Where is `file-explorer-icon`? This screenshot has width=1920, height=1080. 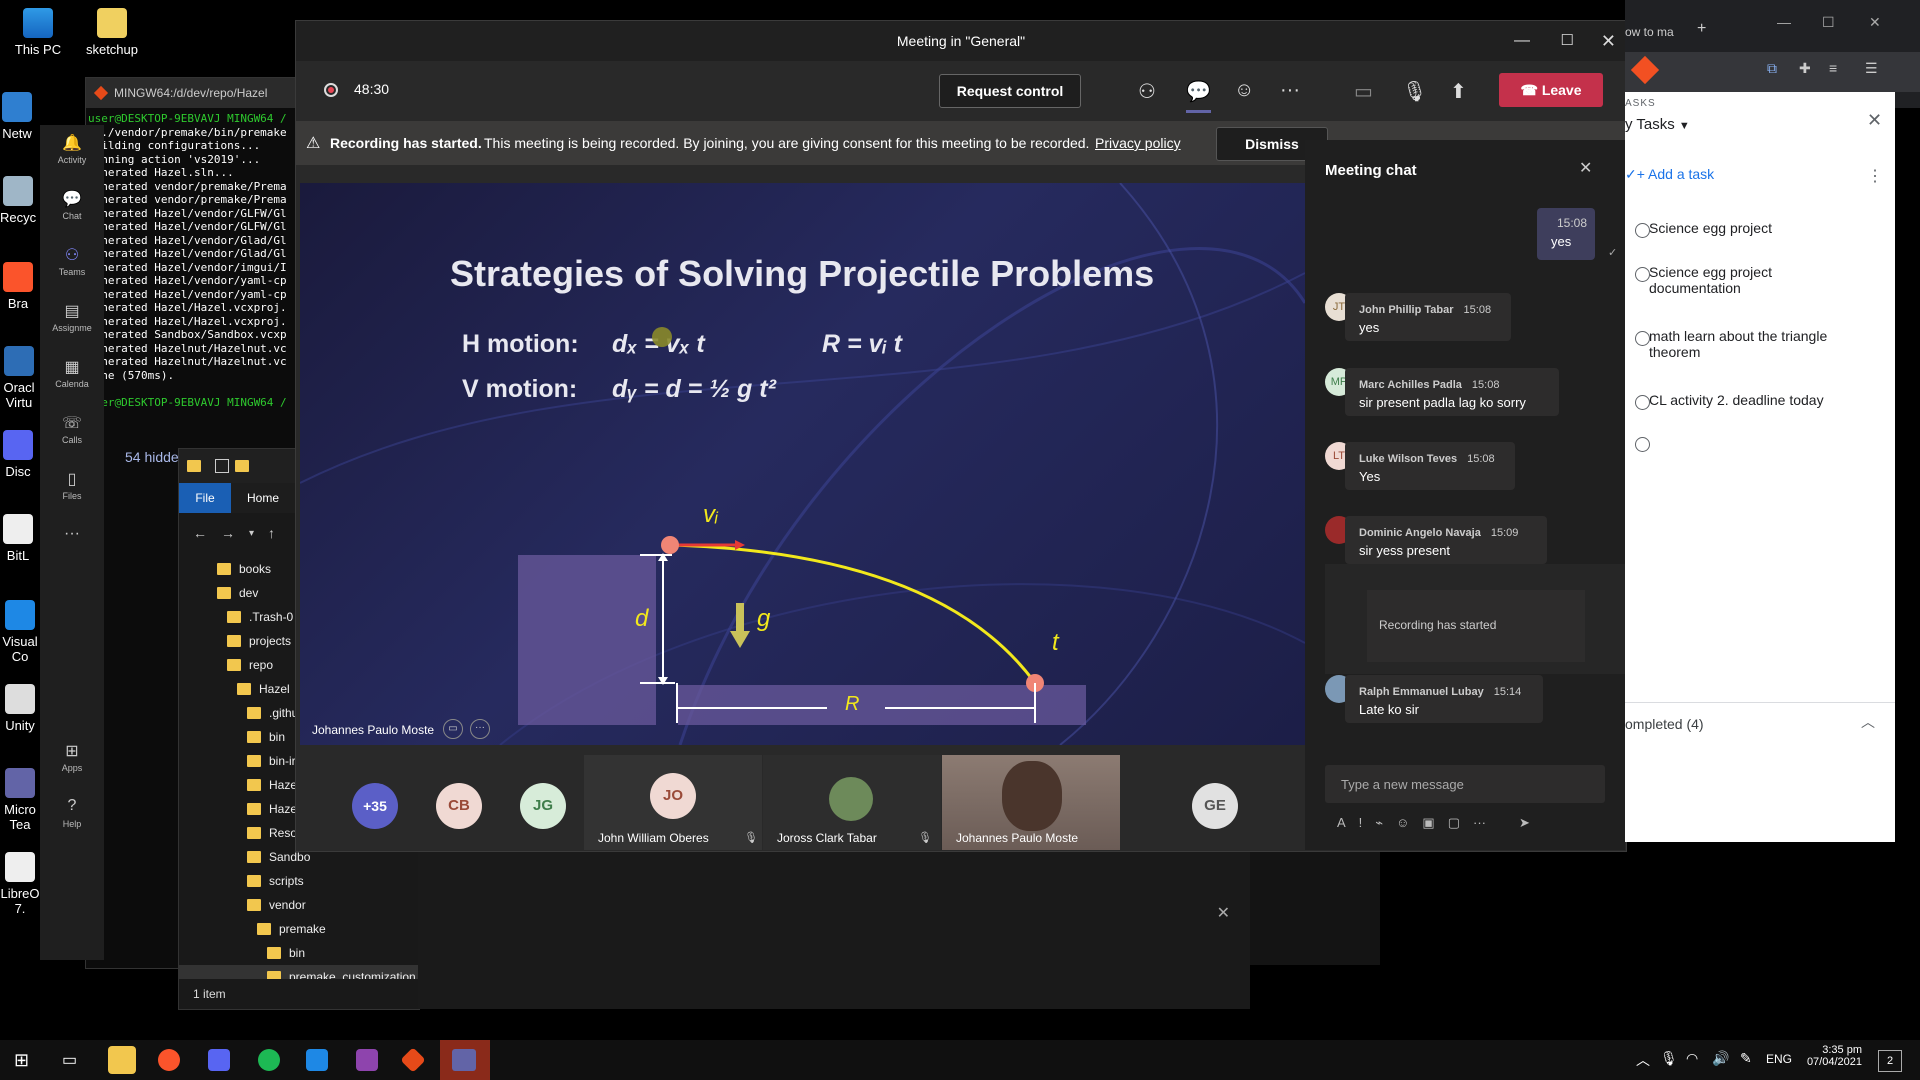 file-explorer-icon is located at coordinates (122, 1060).